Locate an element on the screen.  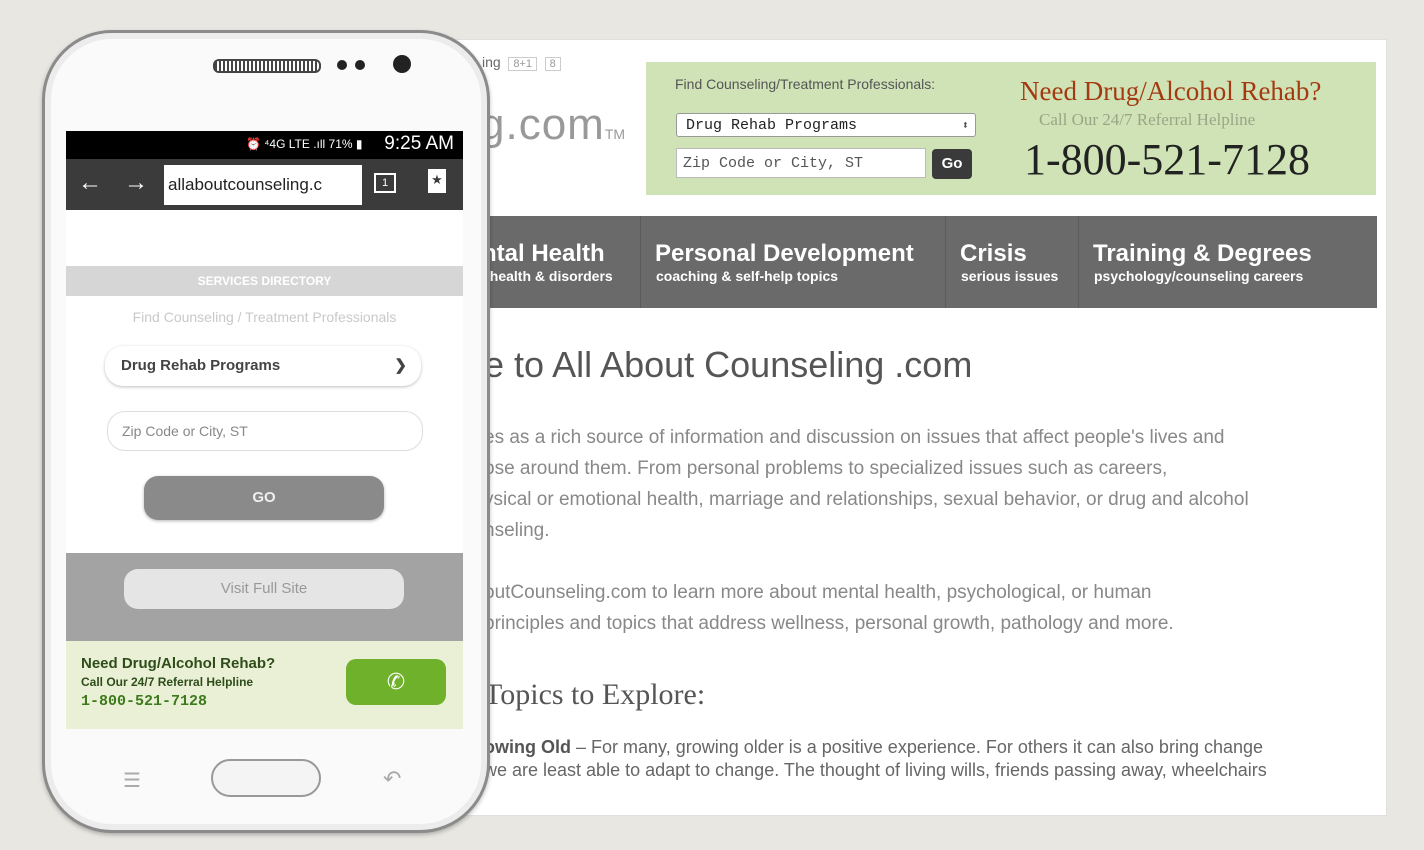
menu-key-icon: ☰ is located at coordinates (132, 780).